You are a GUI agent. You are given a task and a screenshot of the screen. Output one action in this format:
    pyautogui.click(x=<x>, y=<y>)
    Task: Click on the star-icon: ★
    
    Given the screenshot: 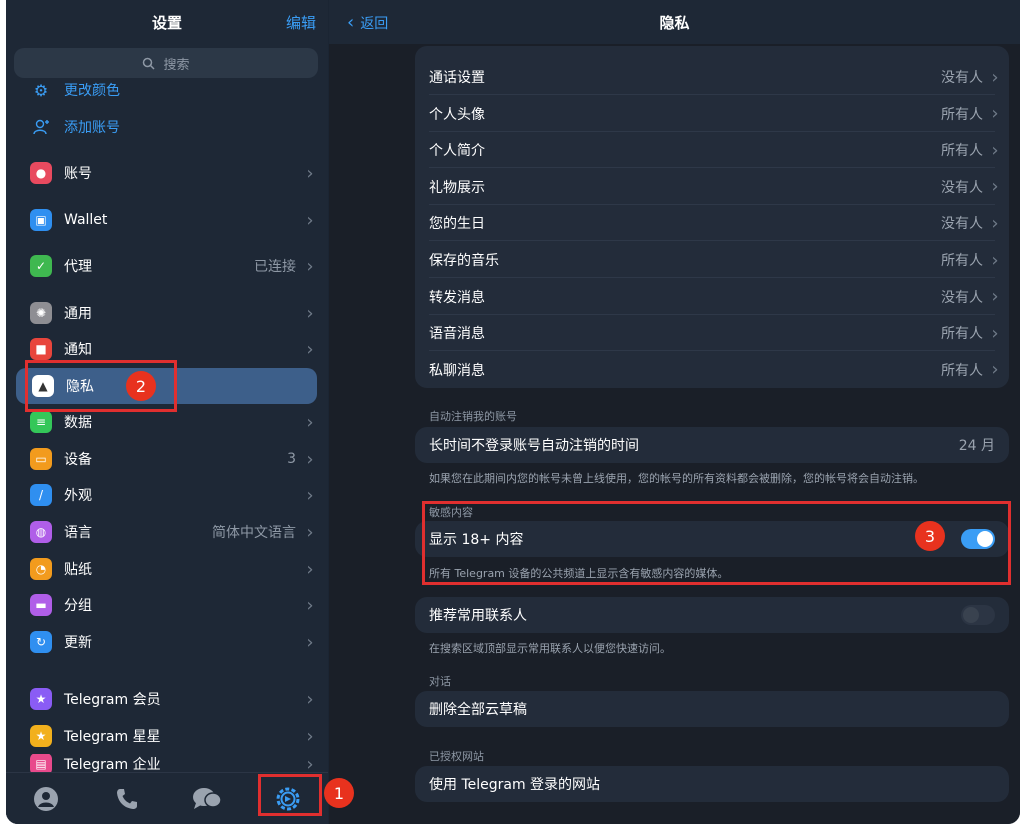 What is the action you would take?
    pyautogui.click(x=41, y=736)
    